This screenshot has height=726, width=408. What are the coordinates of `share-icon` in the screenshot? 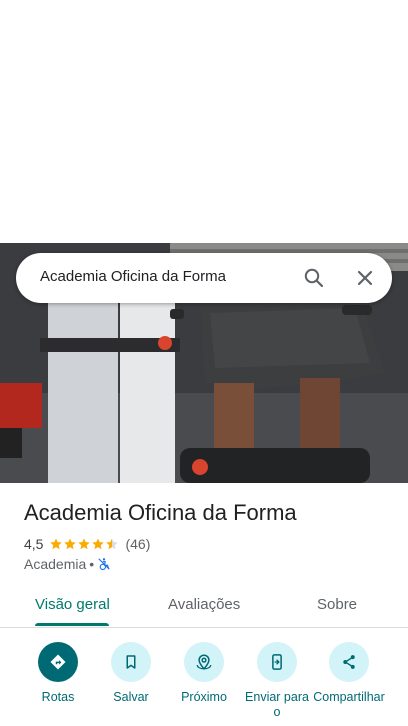 It's located at (349, 662).